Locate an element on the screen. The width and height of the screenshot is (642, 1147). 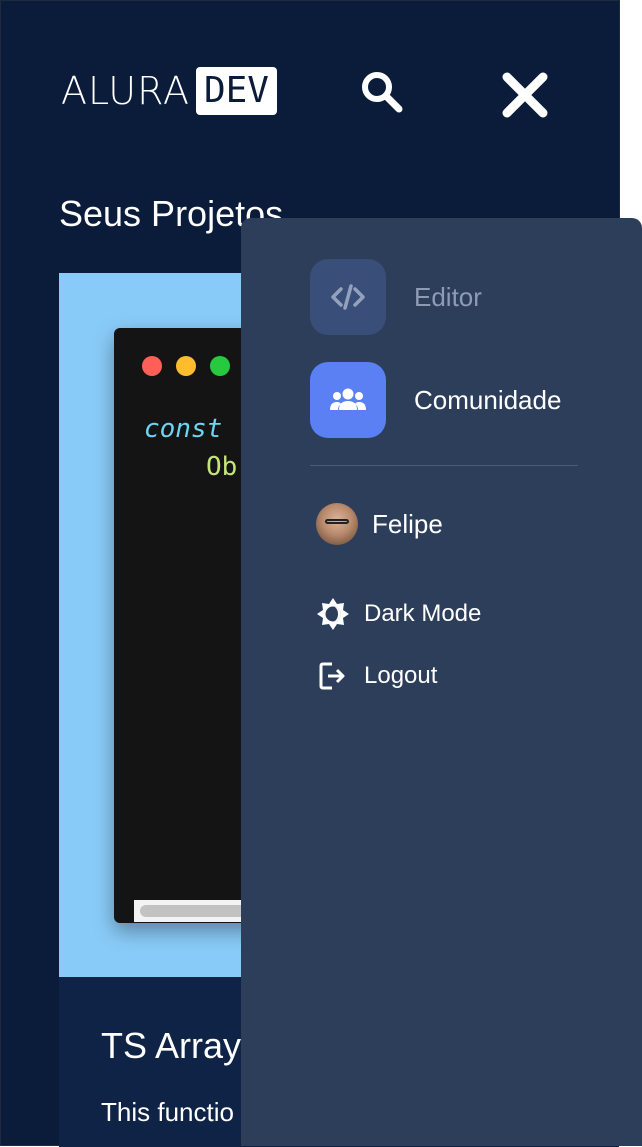
logout-label: Logout is located at coordinates (401, 675).